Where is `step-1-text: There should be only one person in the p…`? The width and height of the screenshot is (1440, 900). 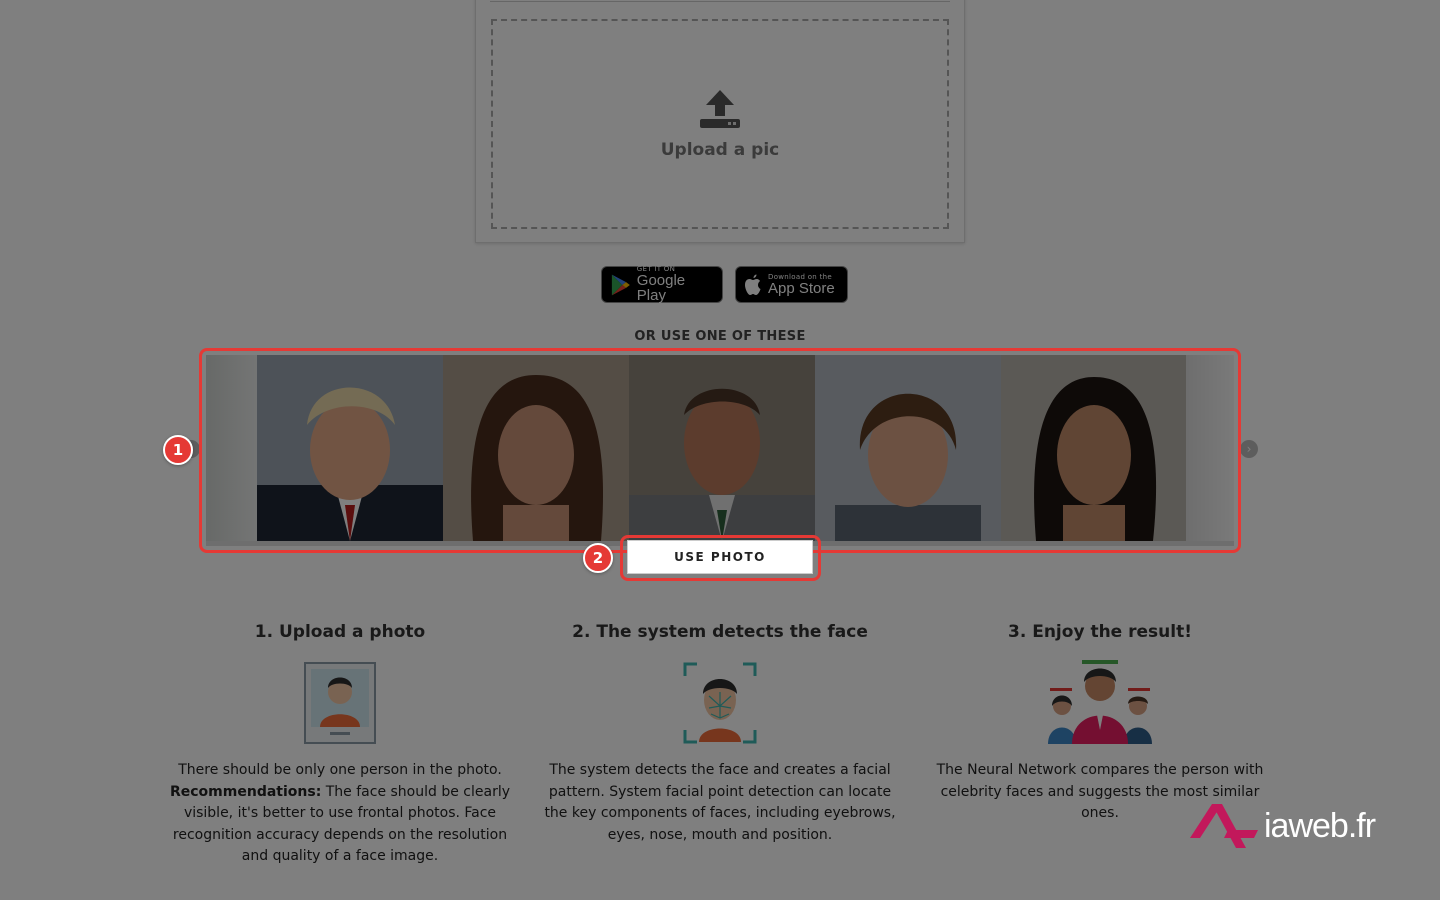
step-1-text: There should be only one person in the p… is located at coordinates (339, 813).